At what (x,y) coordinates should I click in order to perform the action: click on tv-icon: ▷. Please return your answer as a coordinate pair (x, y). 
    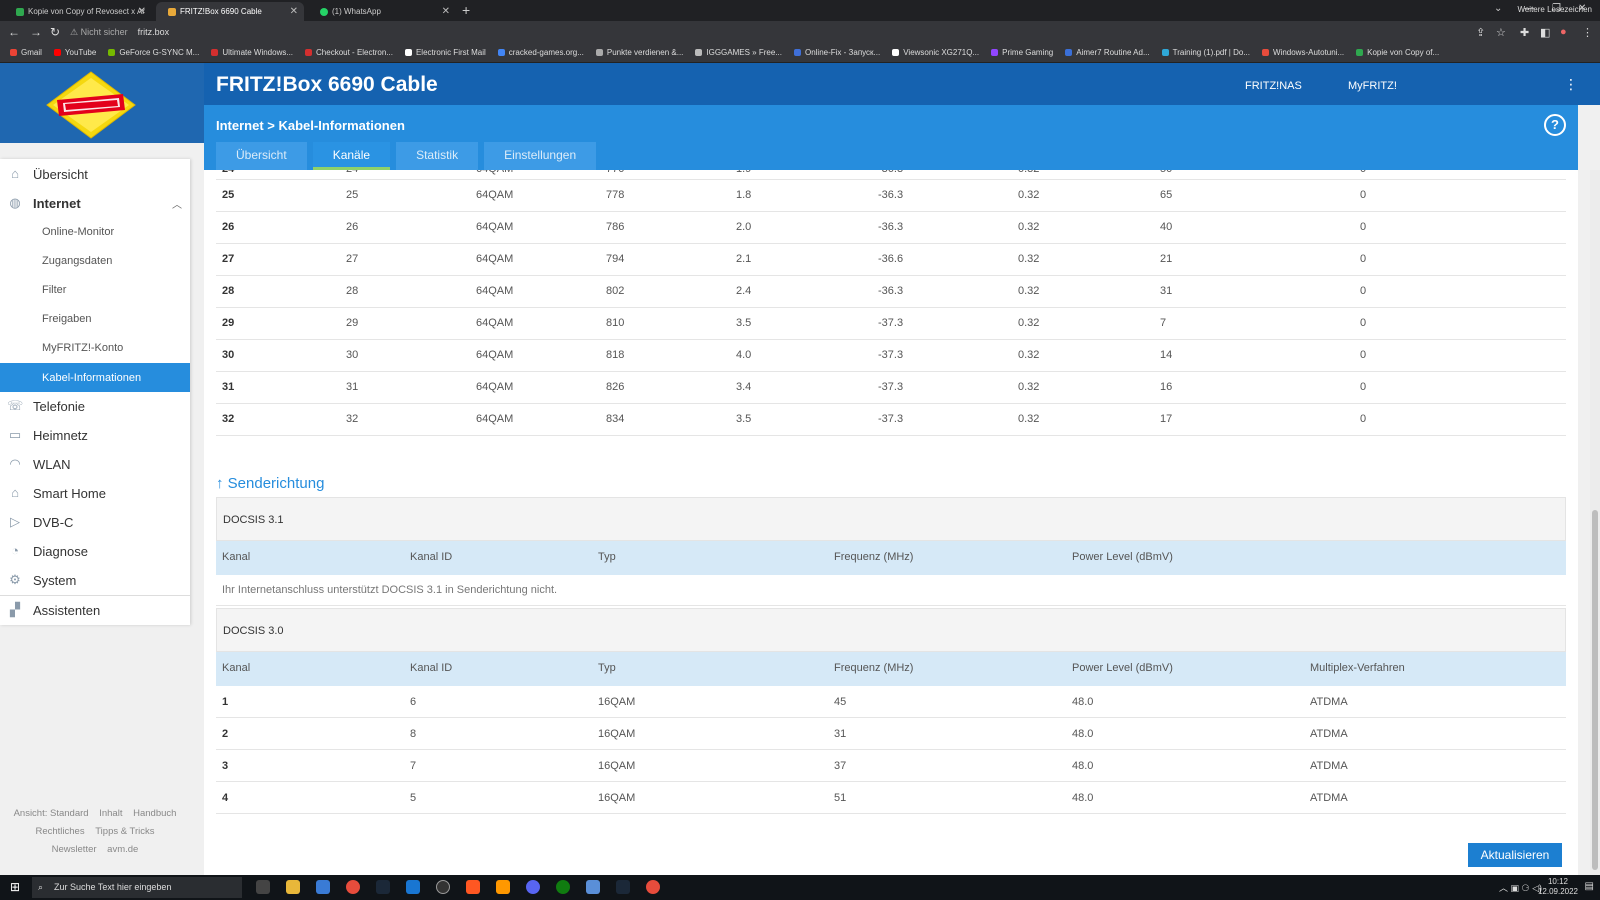
    Looking at the image, I should click on (15, 521).